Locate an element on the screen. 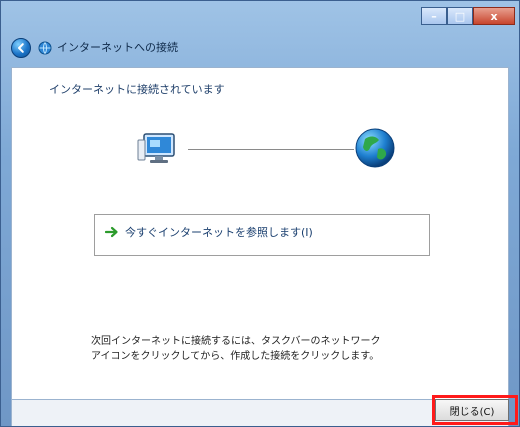 The height and width of the screenshot is (427, 520). globe-icon is located at coordinates (375, 148).